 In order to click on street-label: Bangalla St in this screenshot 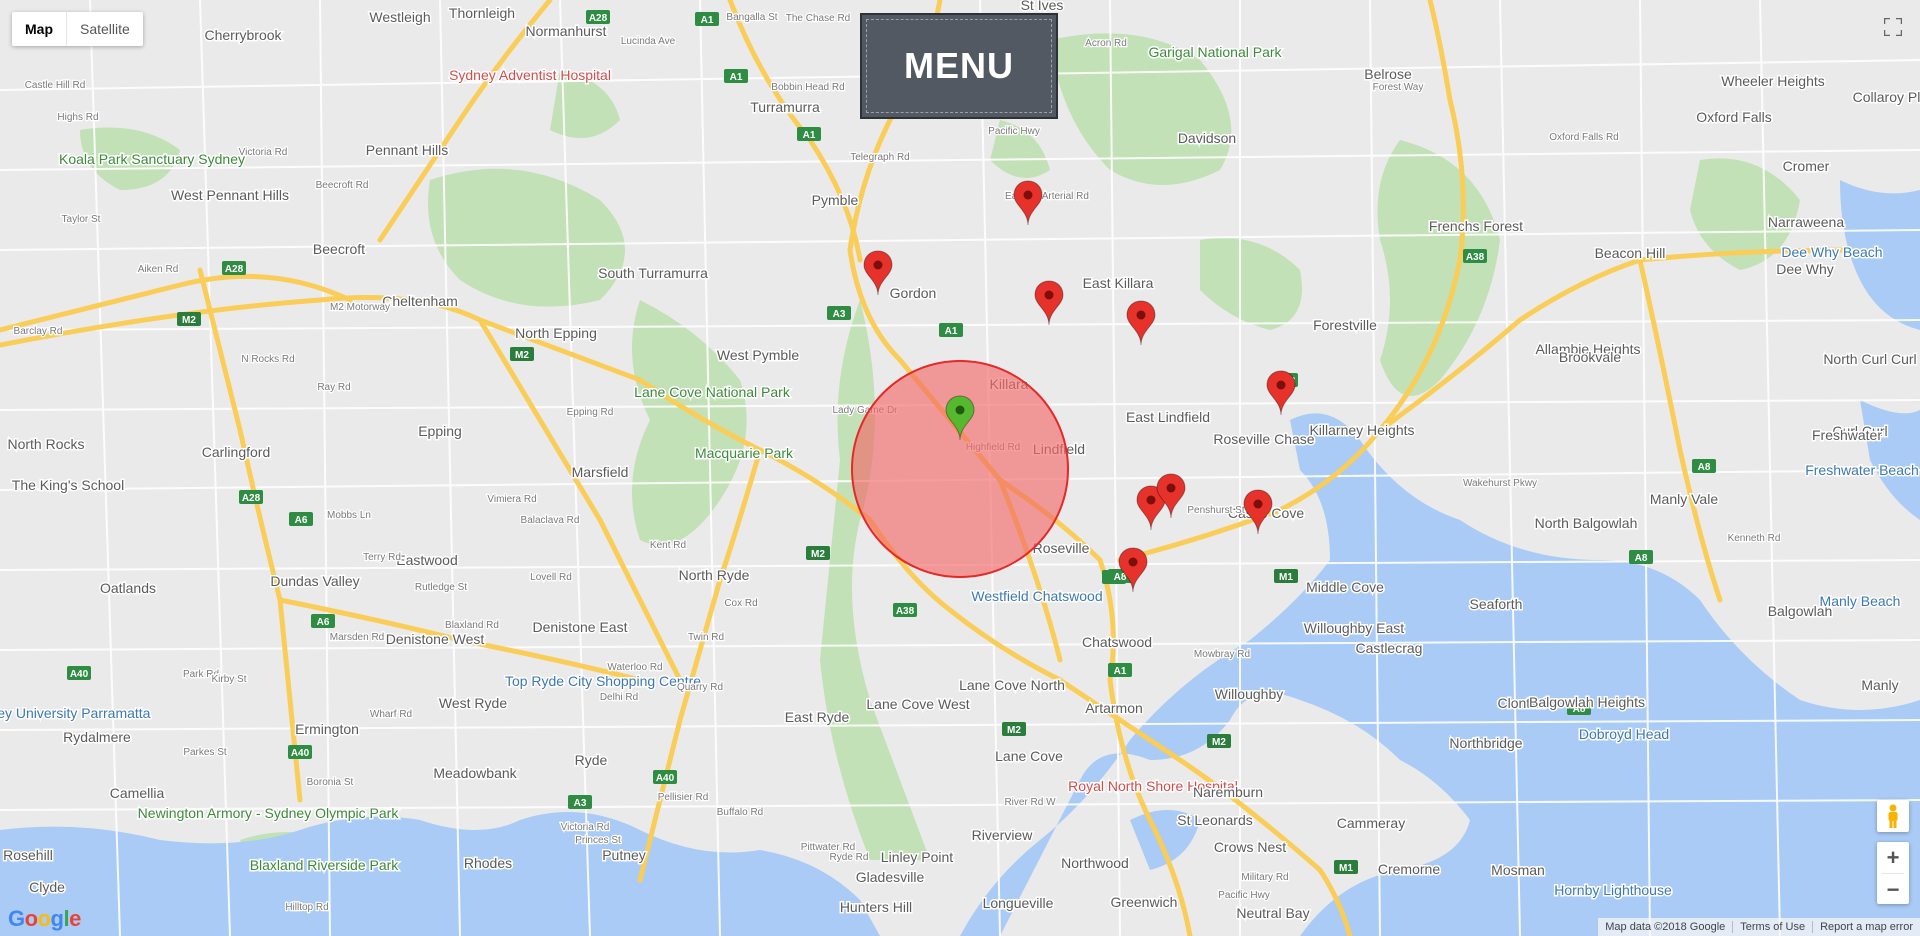, I will do `click(751, 17)`.